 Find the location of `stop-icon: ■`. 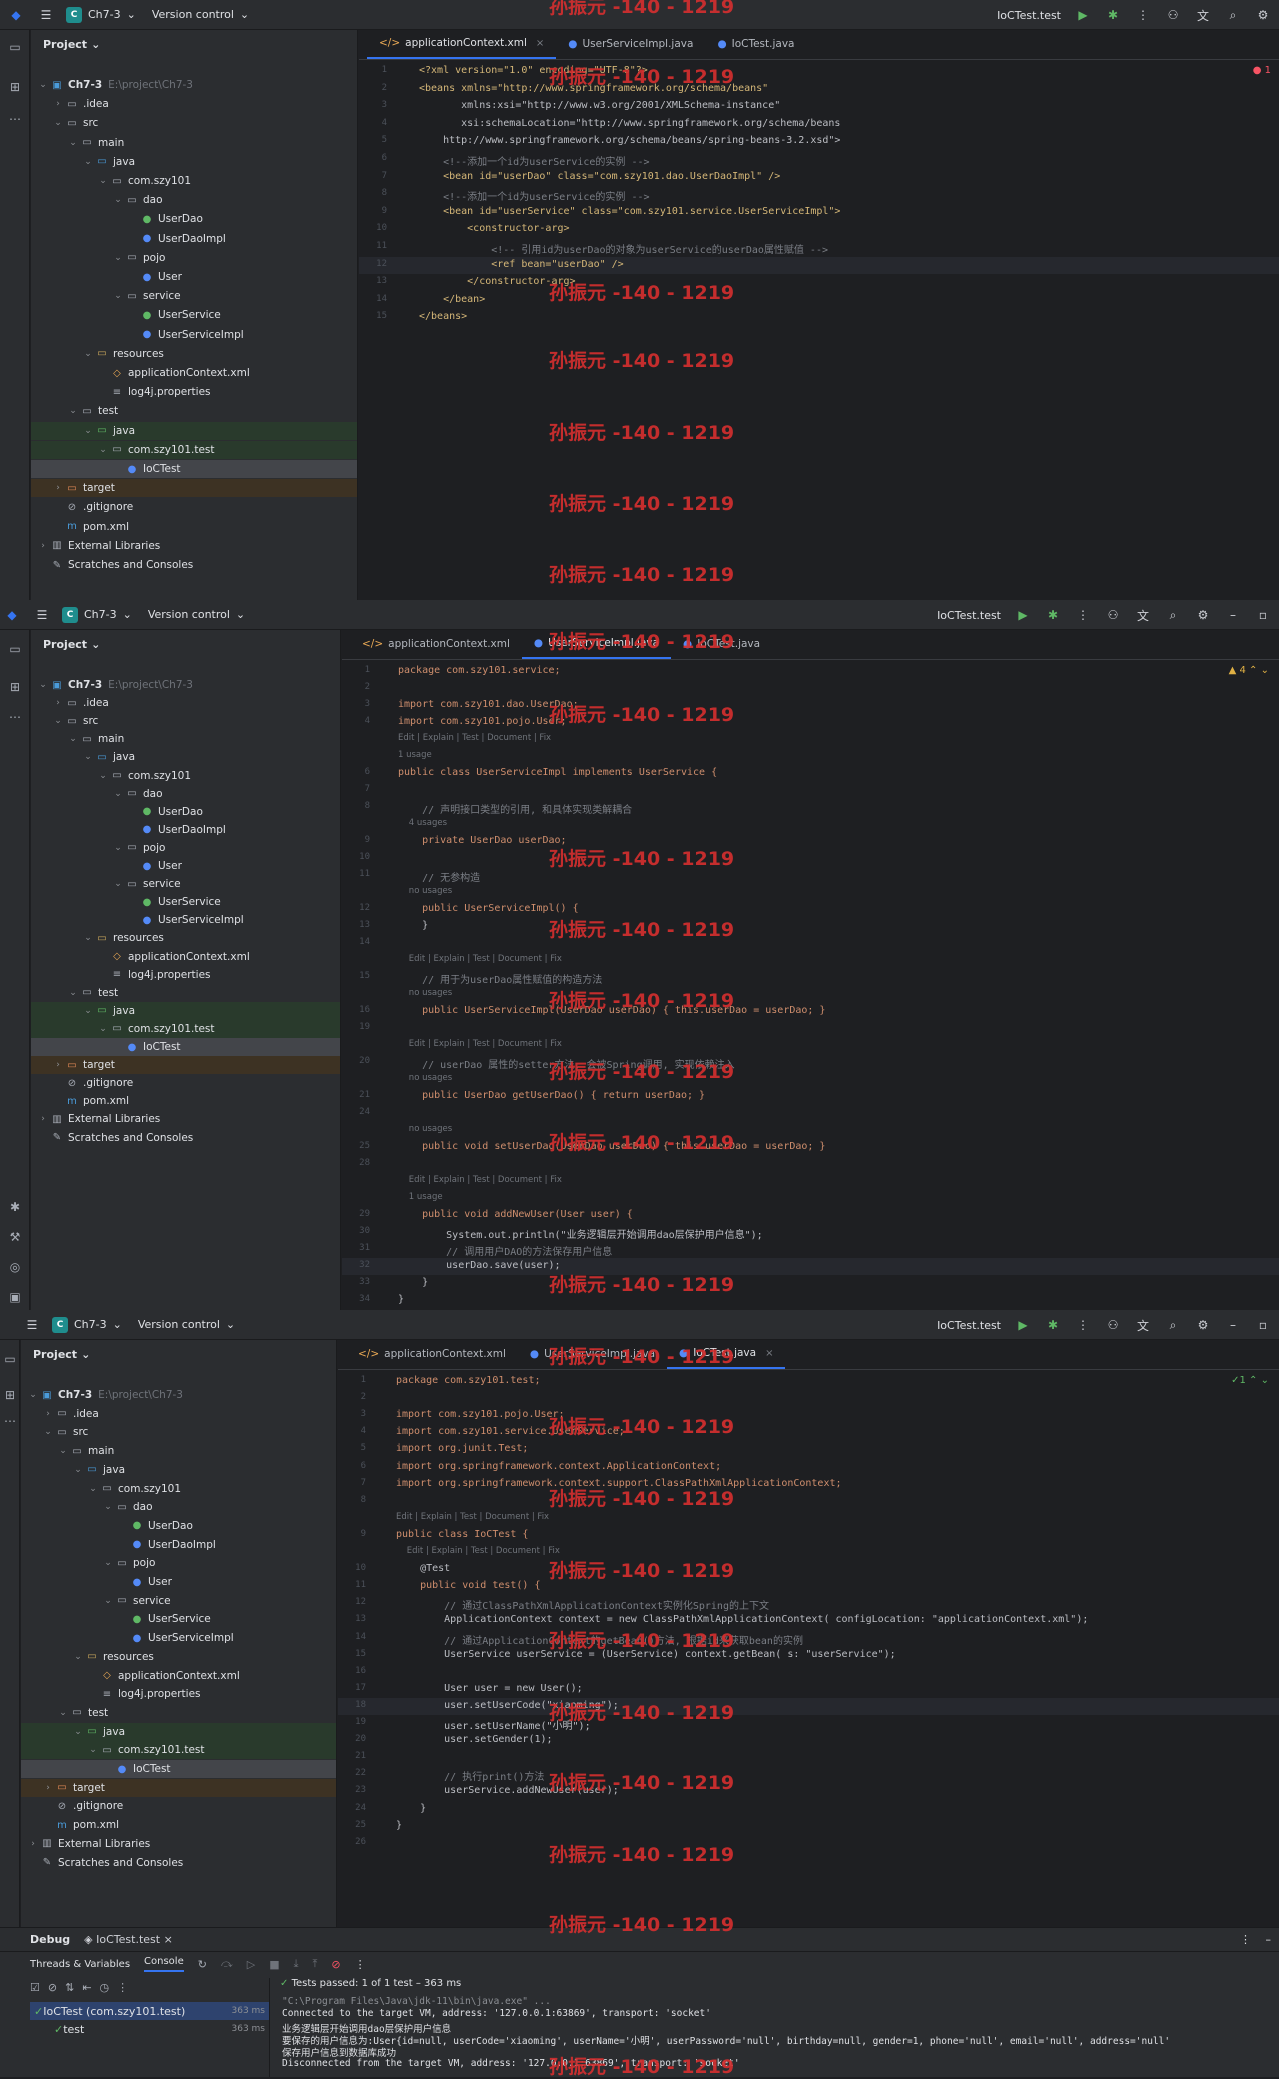

stop-icon: ■ is located at coordinates (274, 1964).